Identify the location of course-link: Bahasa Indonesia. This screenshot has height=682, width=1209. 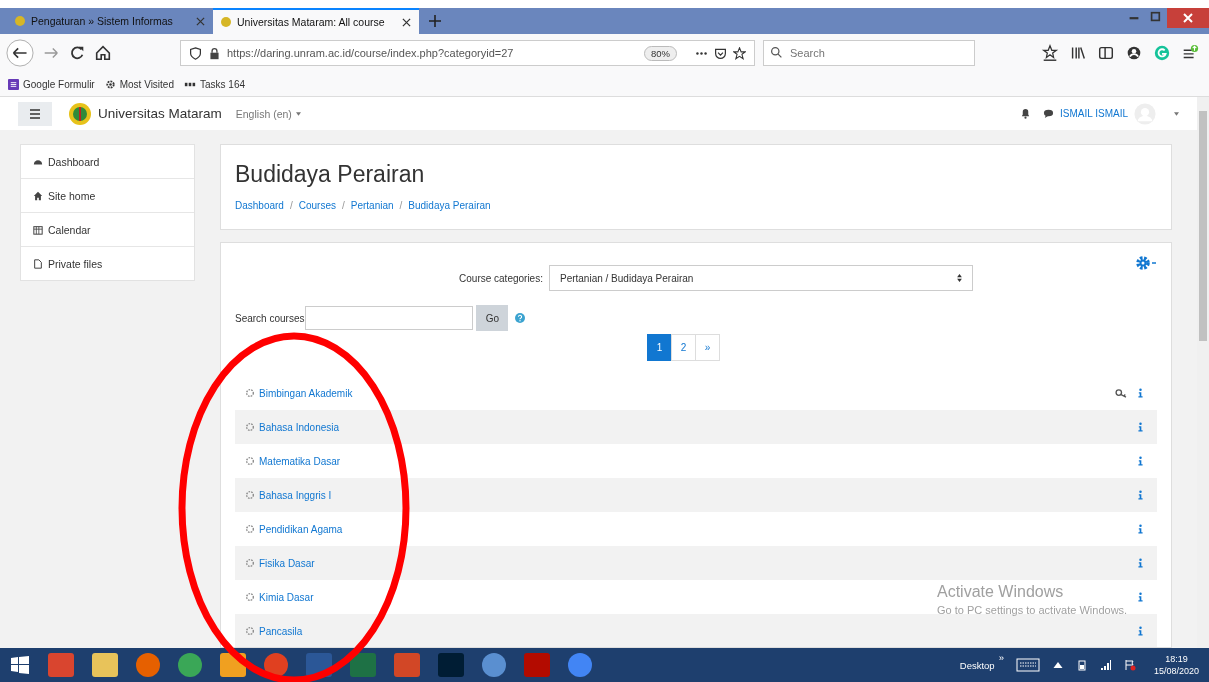
(299, 427).